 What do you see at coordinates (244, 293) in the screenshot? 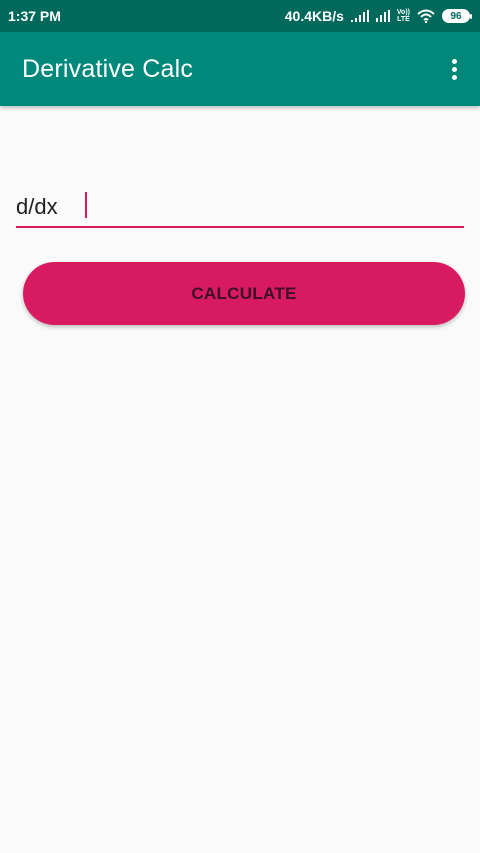
I see `calculate-button: CALCULATE` at bounding box center [244, 293].